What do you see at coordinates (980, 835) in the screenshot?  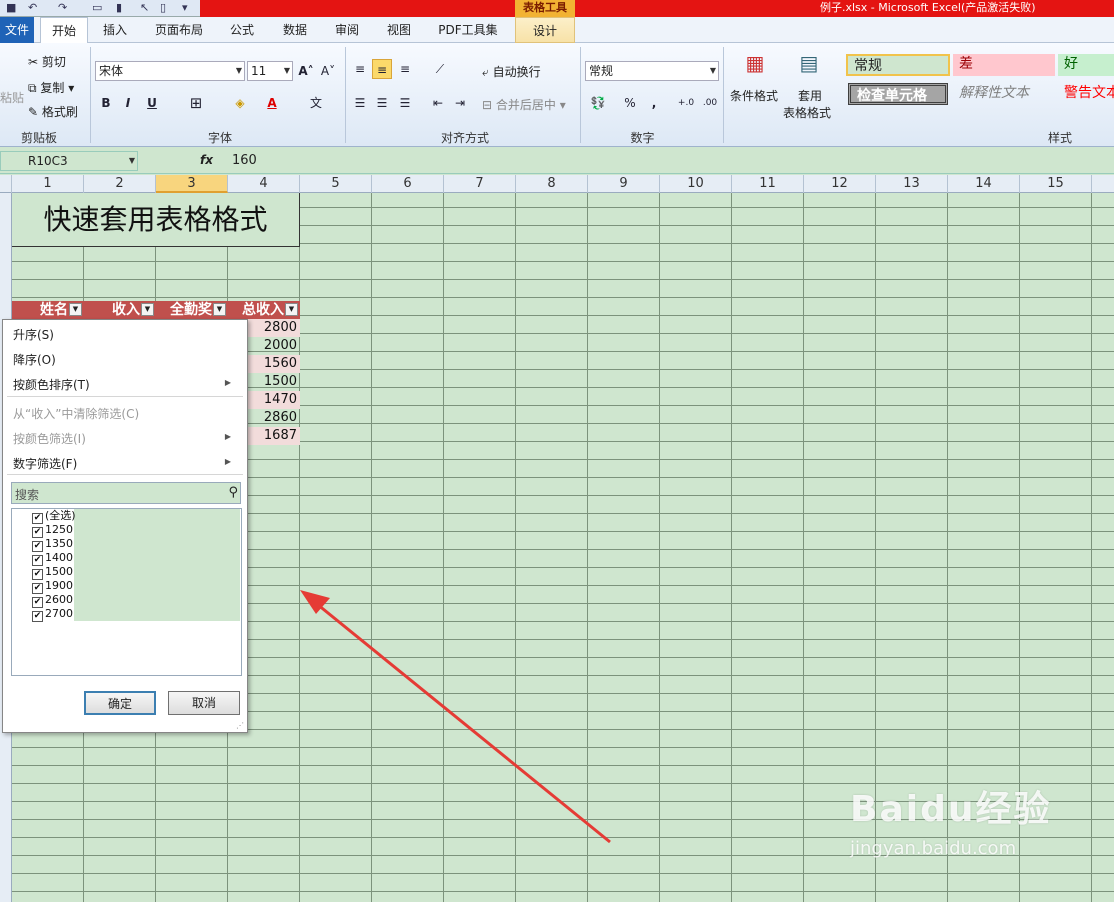 I see `baidu-watermark: Baidu经验 jingyan.baidu.com` at bounding box center [980, 835].